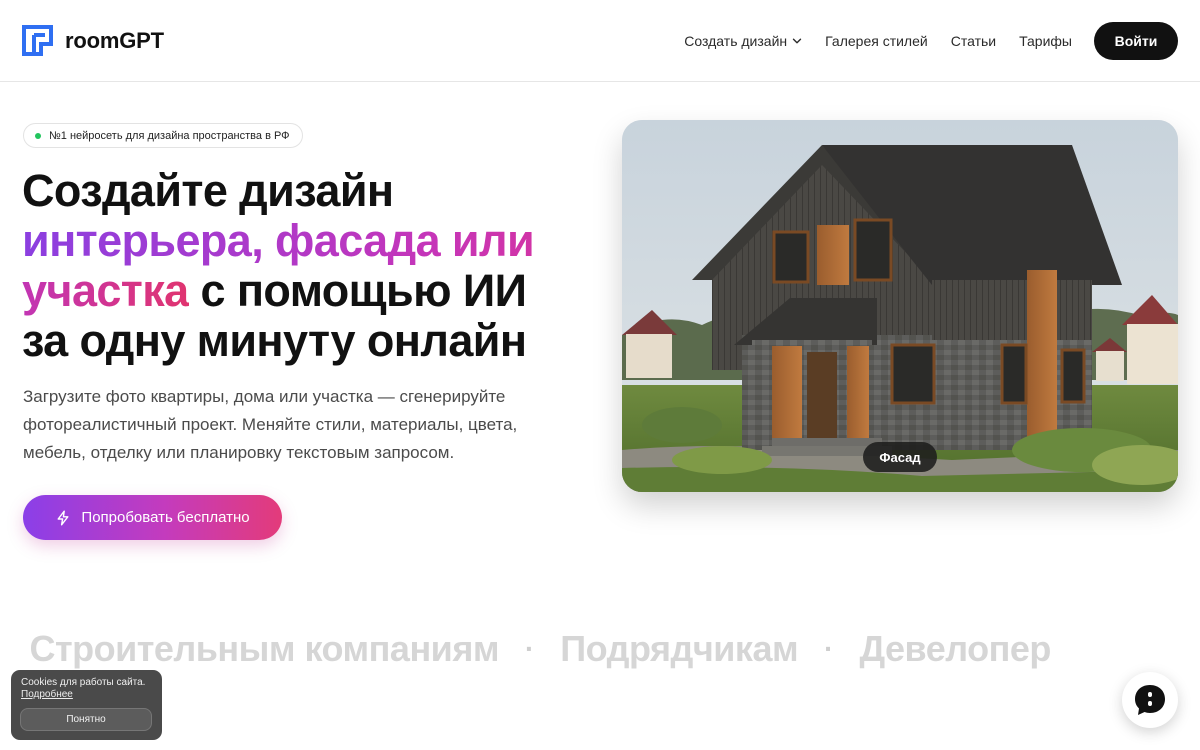 This screenshot has width=1200, height=750. I want to click on nav-create-design: Создать дизайн, so click(743, 41).